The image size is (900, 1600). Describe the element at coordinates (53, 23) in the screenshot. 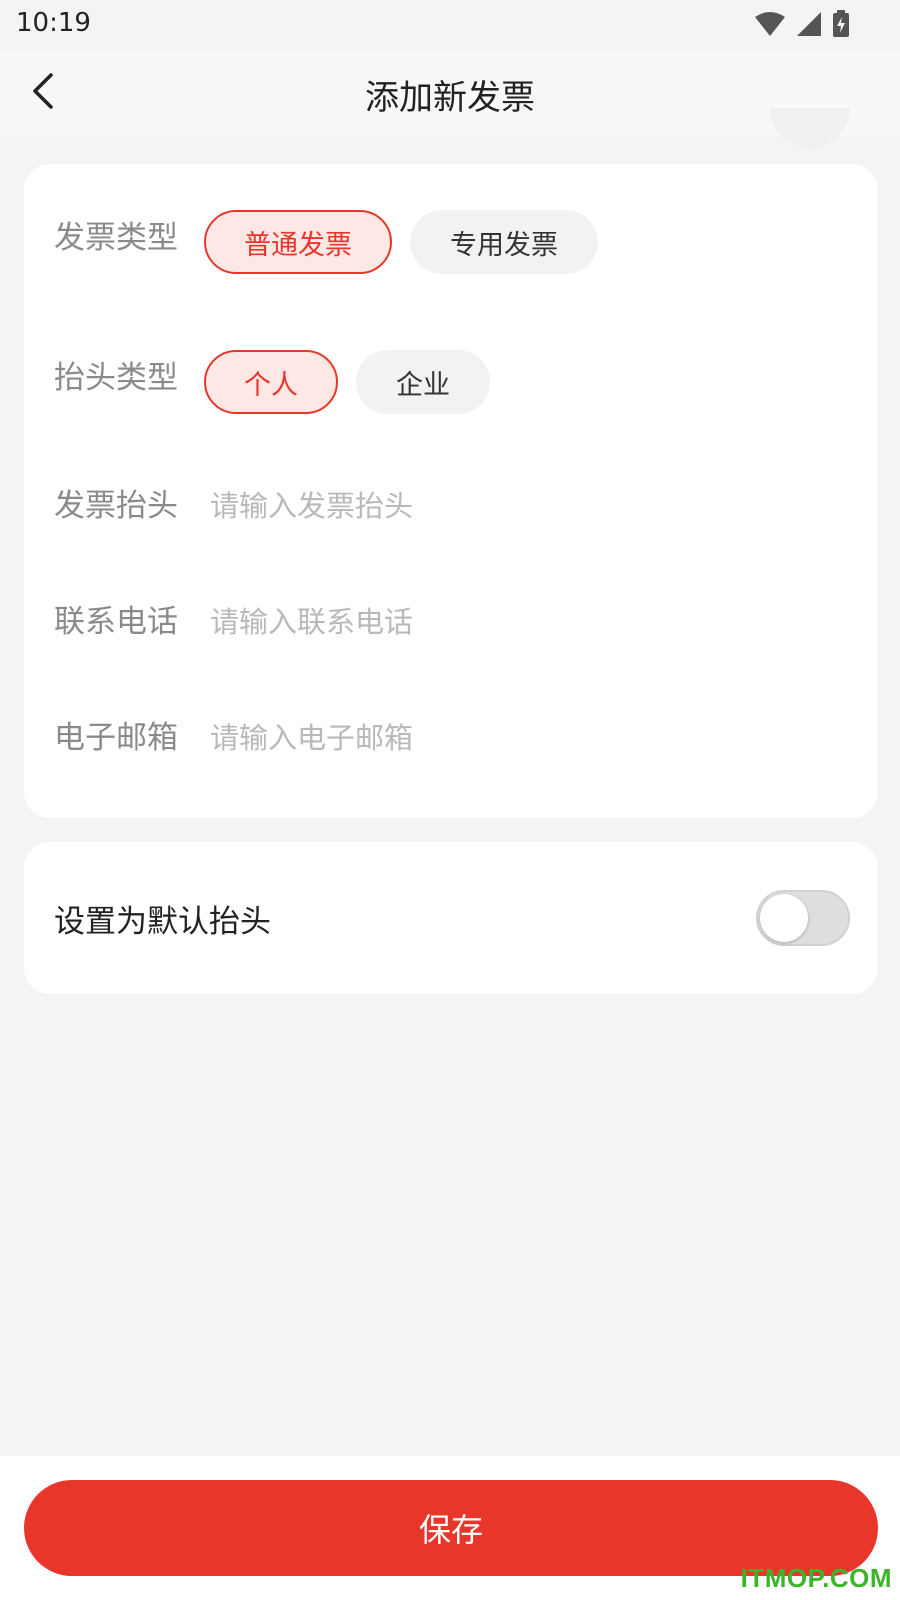

I see `status-time: 10:19` at that location.